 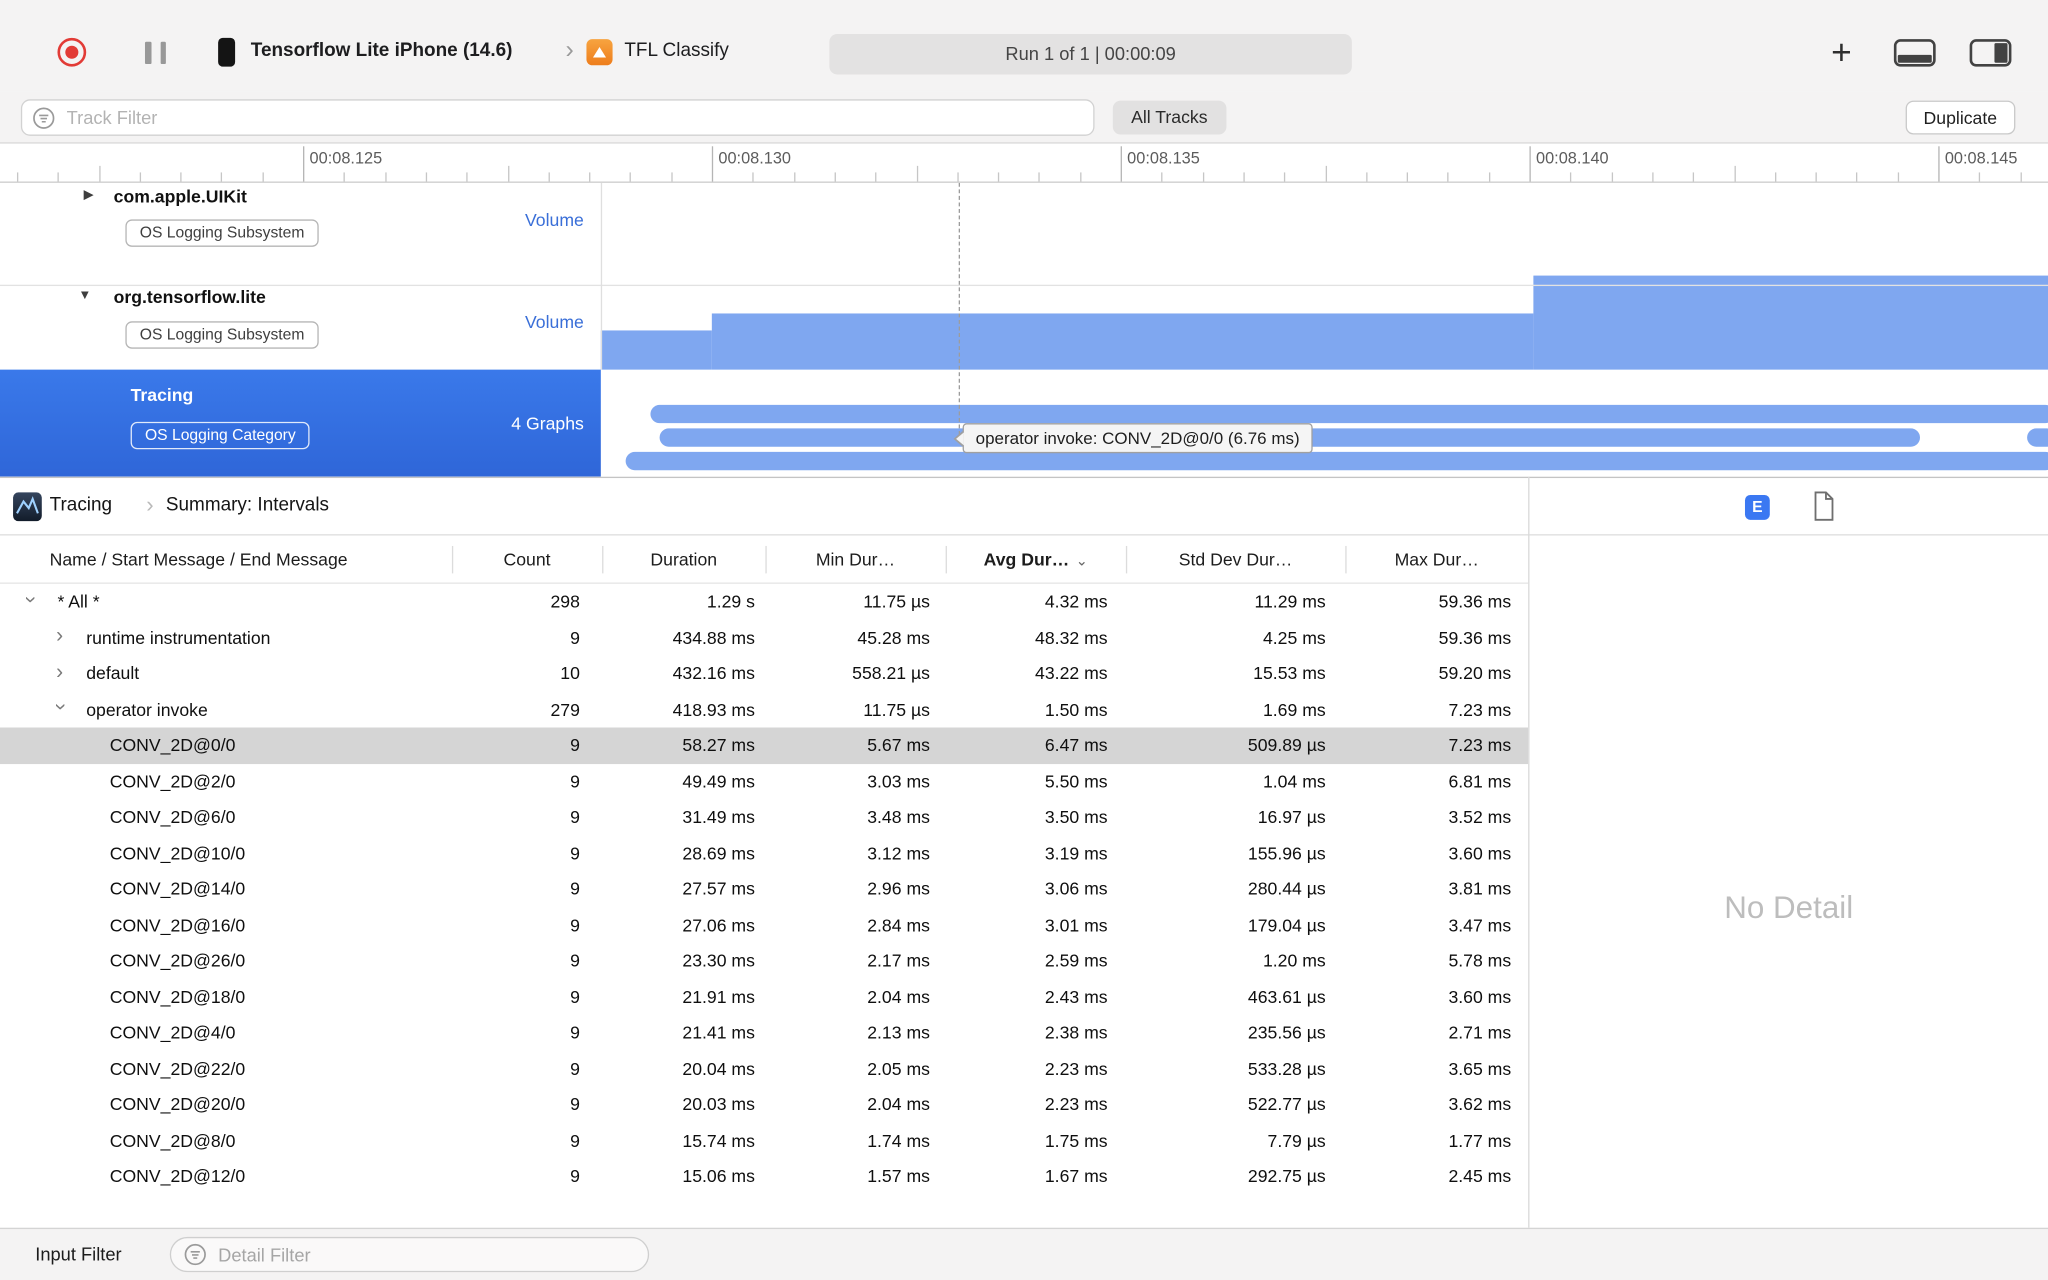 What do you see at coordinates (72, 52) in the screenshot?
I see `record-button` at bounding box center [72, 52].